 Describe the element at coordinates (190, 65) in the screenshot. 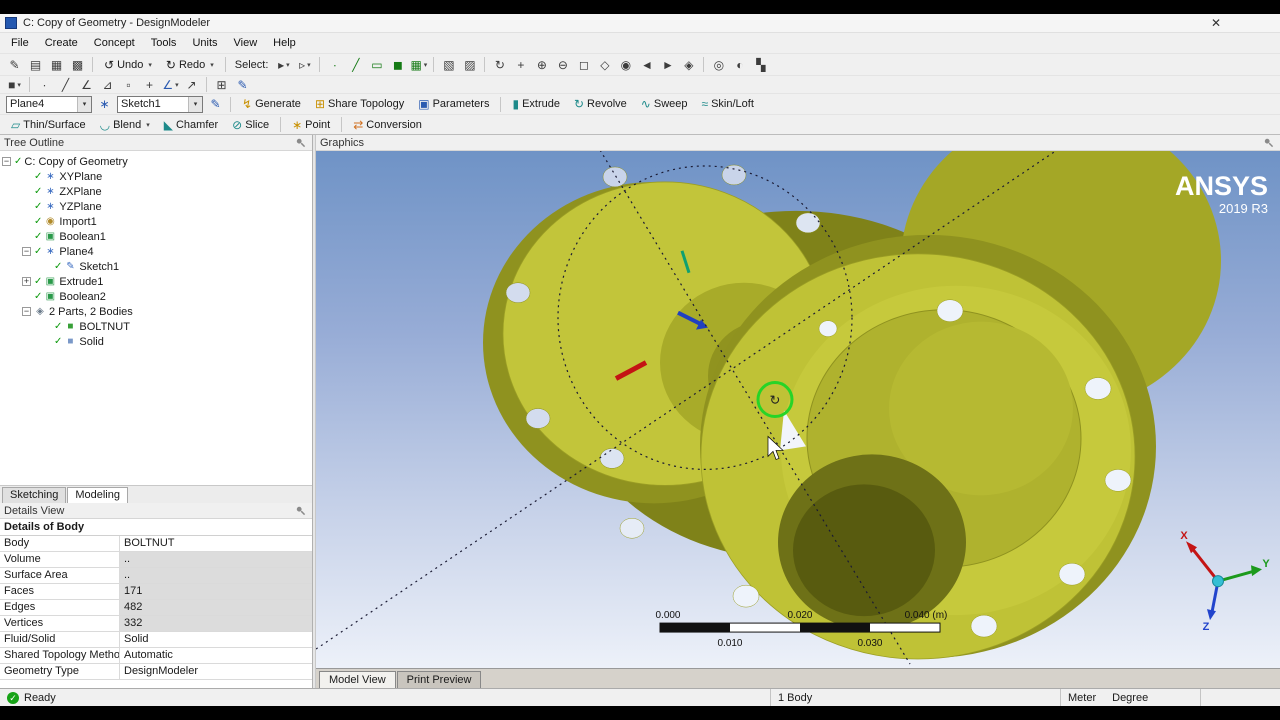

I see `redo-button: ↻ Redo ▾` at that location.